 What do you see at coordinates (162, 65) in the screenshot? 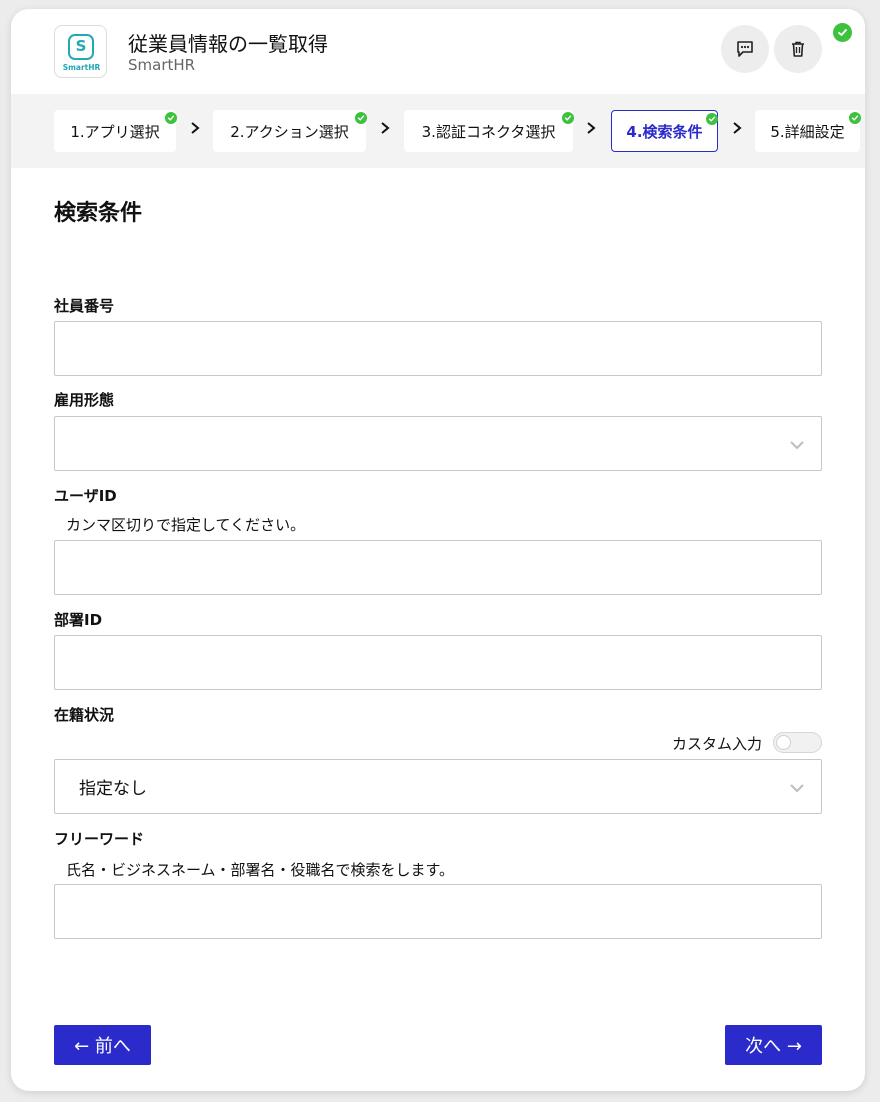
I see `app-name: SmartHR` at bounding box center [162, 65].